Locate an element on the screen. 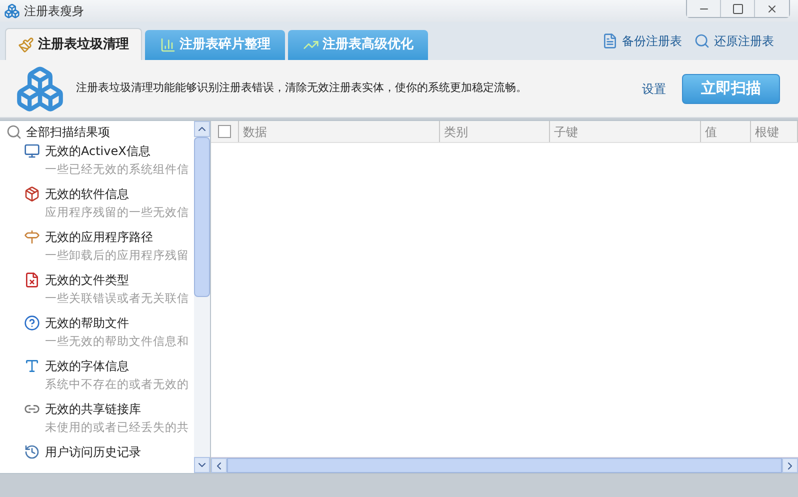 The width and height of the screenshot is (798, 497). category-title: 无效的帮助文件 is located at coordinates (87, 323).